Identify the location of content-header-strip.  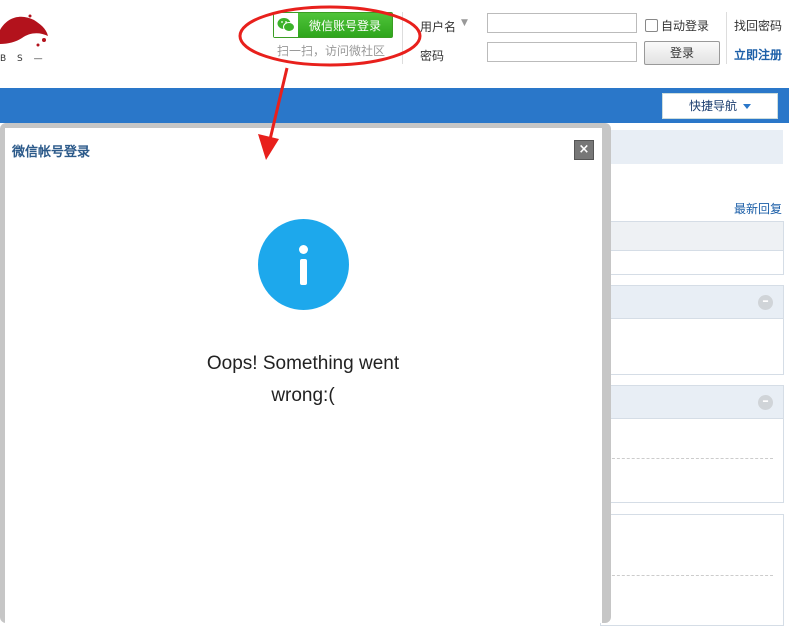
(694, 147).